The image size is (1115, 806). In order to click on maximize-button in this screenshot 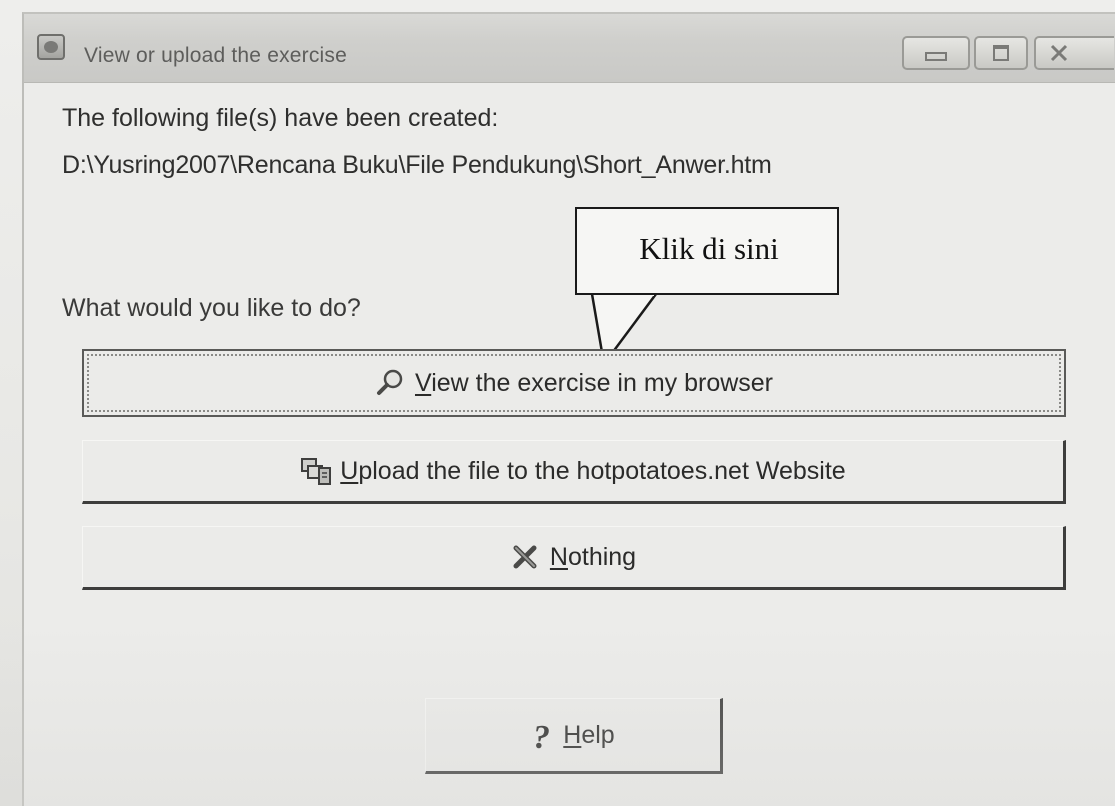, I will do `click(1001, 53)`.